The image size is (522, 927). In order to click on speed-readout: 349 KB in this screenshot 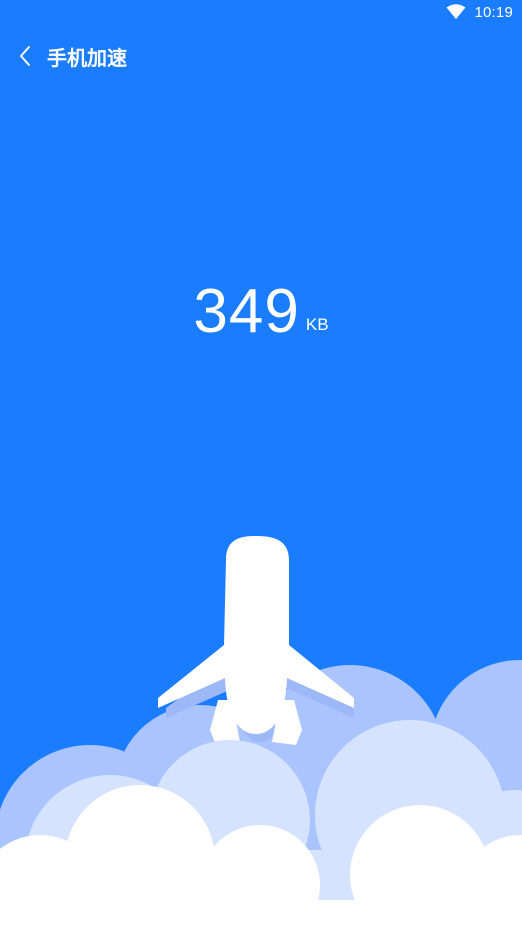, I will do `click(261, 311)`.